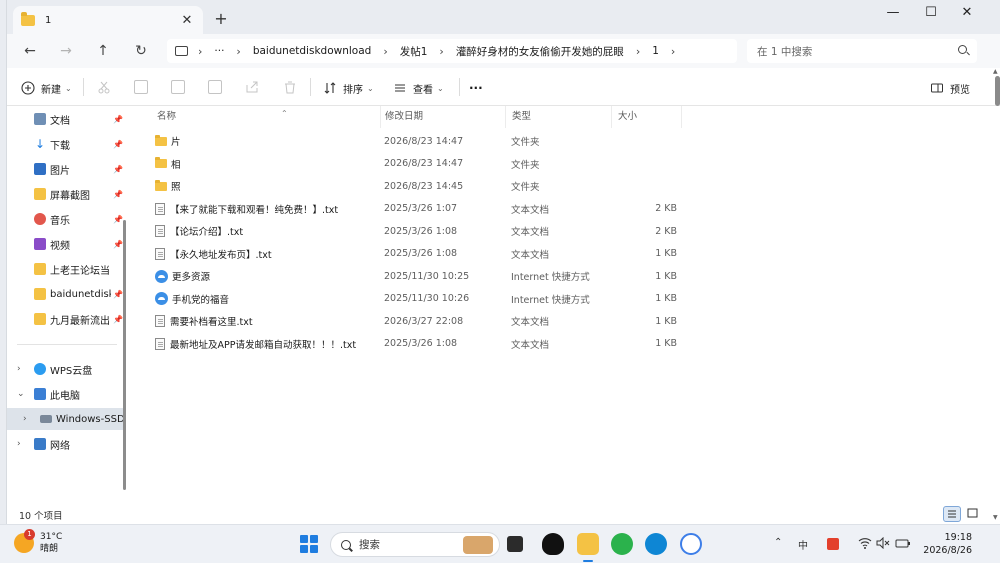 Image resolution: width=1000 pixels, height=563 pixels. What do you see at coordinates (21, 394) in the screenshot?
I see `chevron-down-icon: ⌄` at bounding box center [21, 394].